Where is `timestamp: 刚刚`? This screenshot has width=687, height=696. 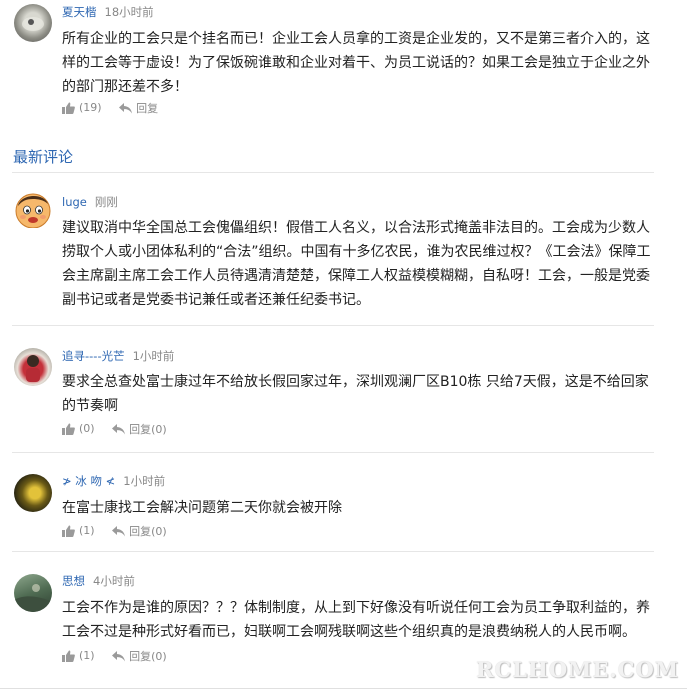 timestamp: 刚刚 is located at coordinates (106, 202).